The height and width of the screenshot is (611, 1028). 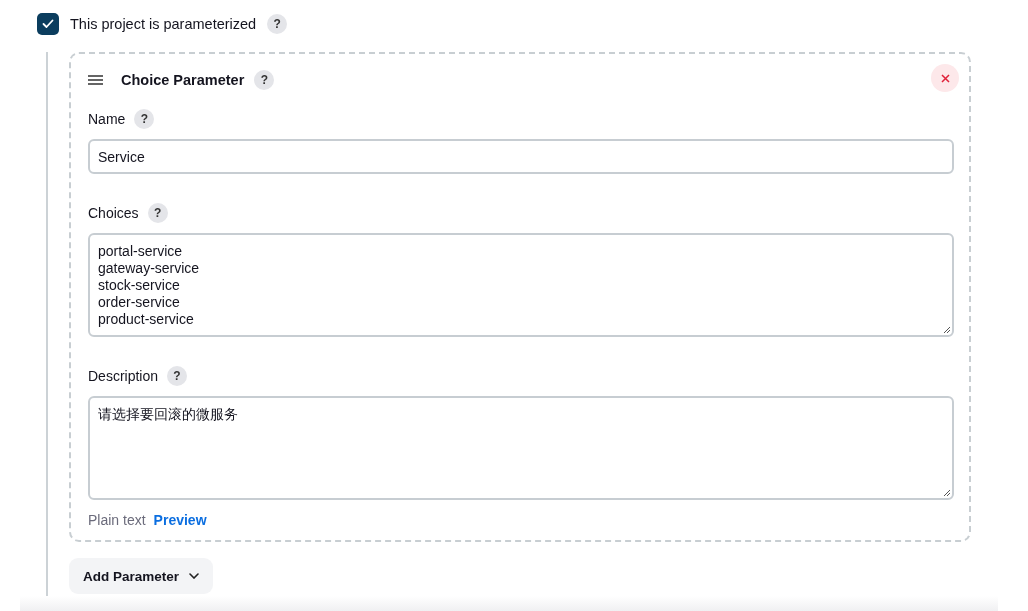 I want to click on field-label: Name, so click(x=107, y=119).